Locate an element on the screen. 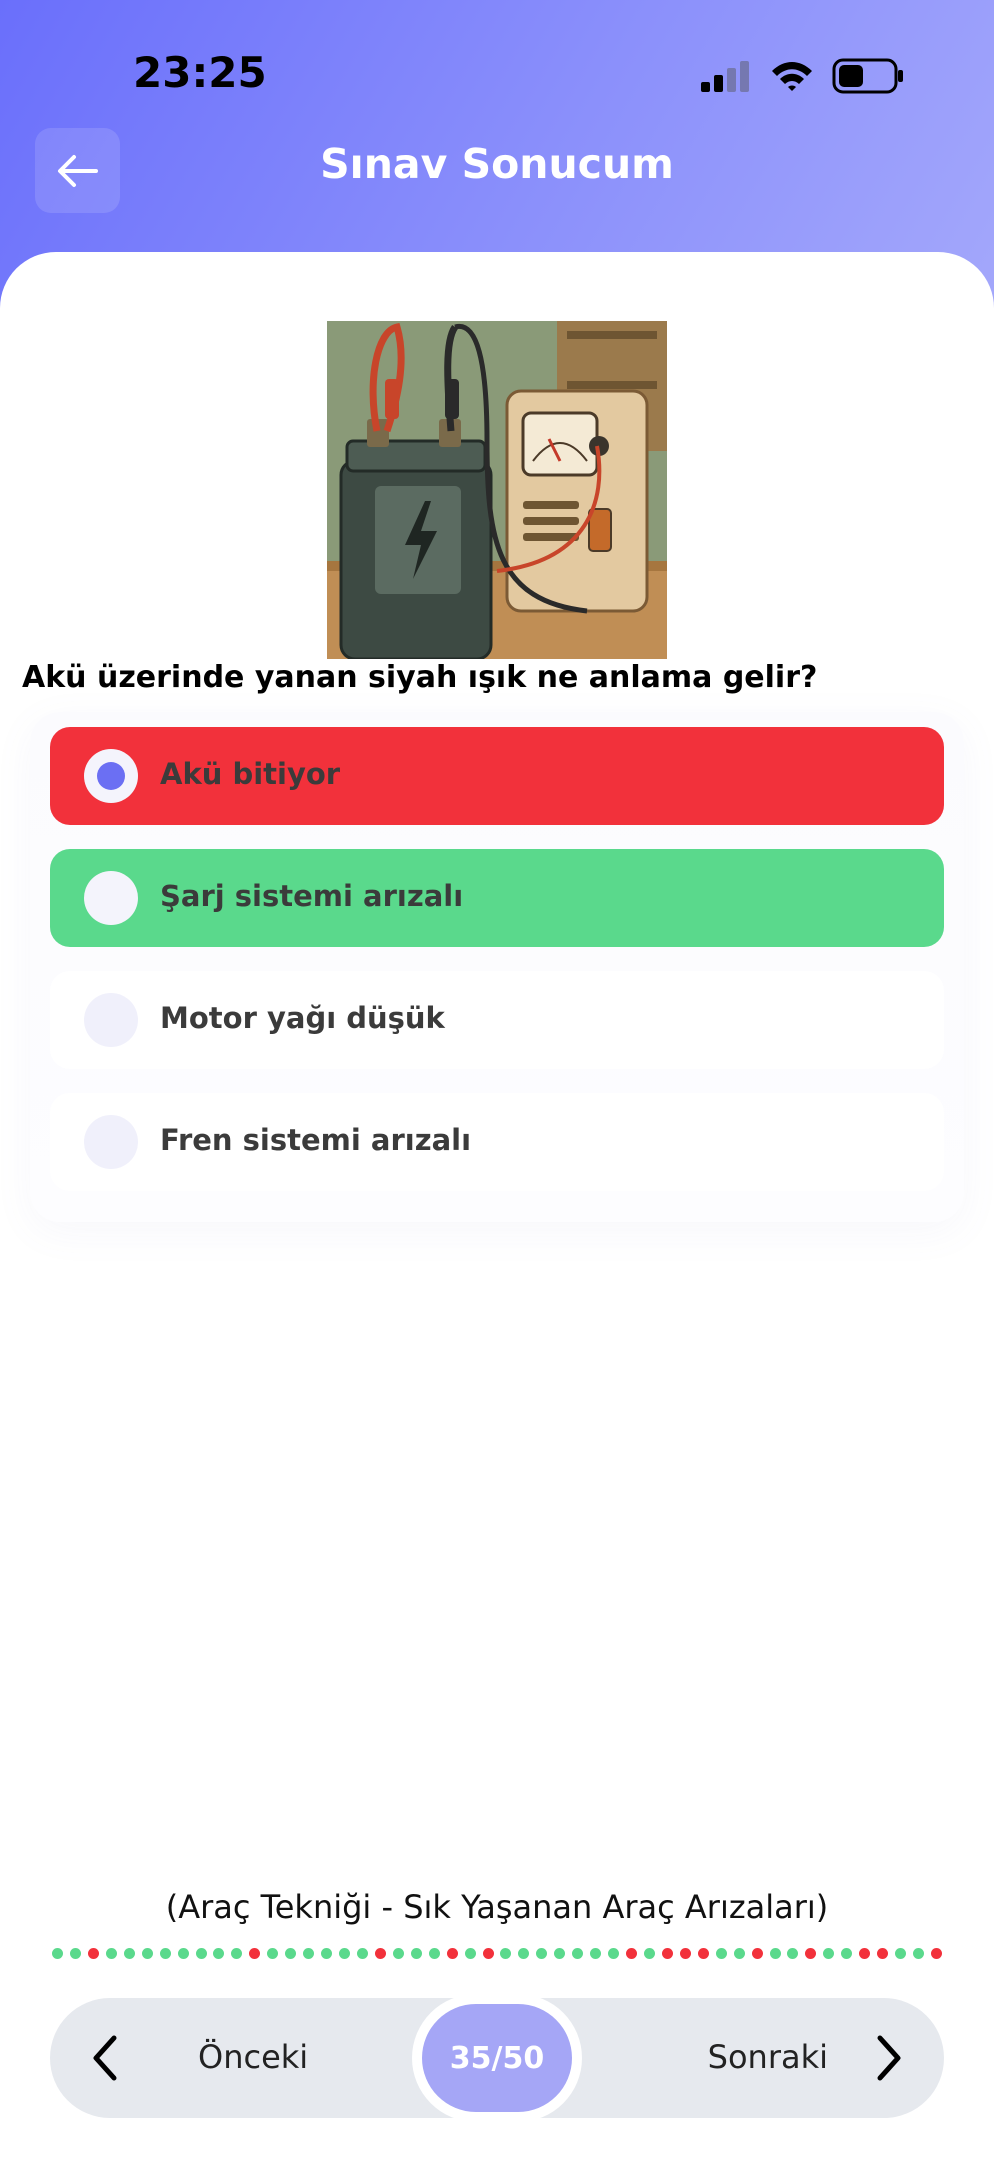 The width and height of the screenshot is (994, 2160). status-bar: 23:25 is located at coordinates (497, 75).